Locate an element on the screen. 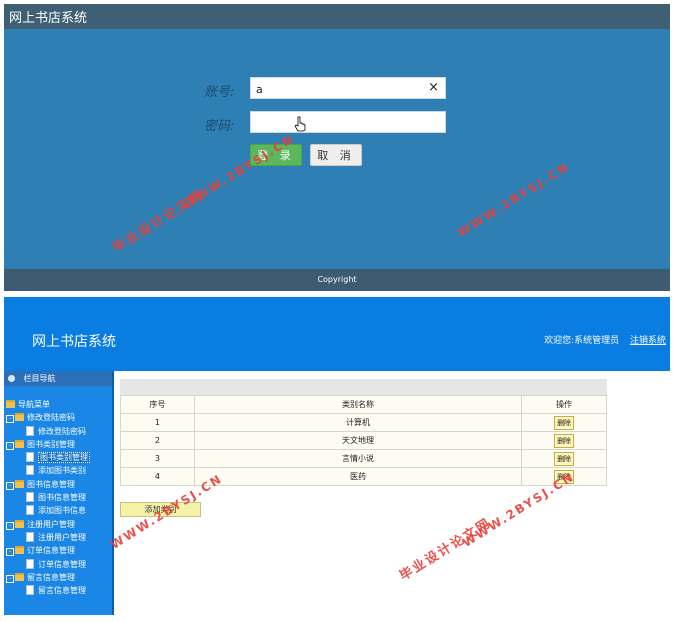 This screenshot has height=621, width=675. password-field-box is located at coordinates (348, 122).